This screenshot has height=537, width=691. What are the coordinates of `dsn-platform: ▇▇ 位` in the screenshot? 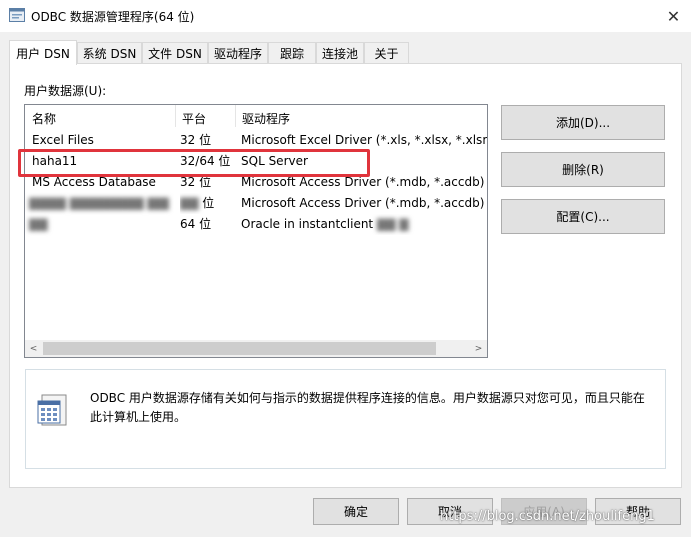 It's located at (197, 203).